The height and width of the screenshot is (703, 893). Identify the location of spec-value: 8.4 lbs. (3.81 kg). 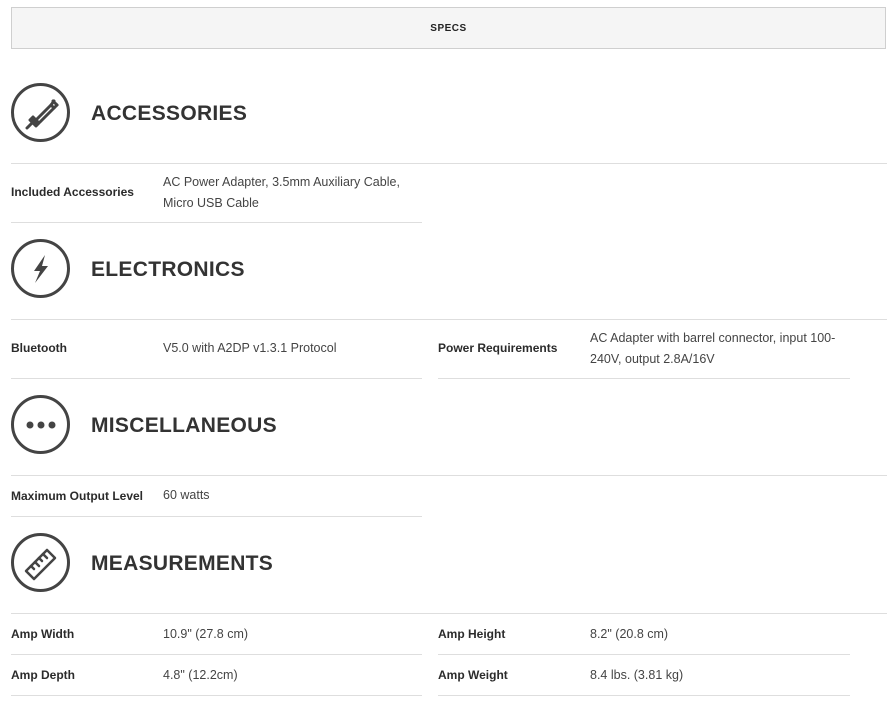
(637, 675).